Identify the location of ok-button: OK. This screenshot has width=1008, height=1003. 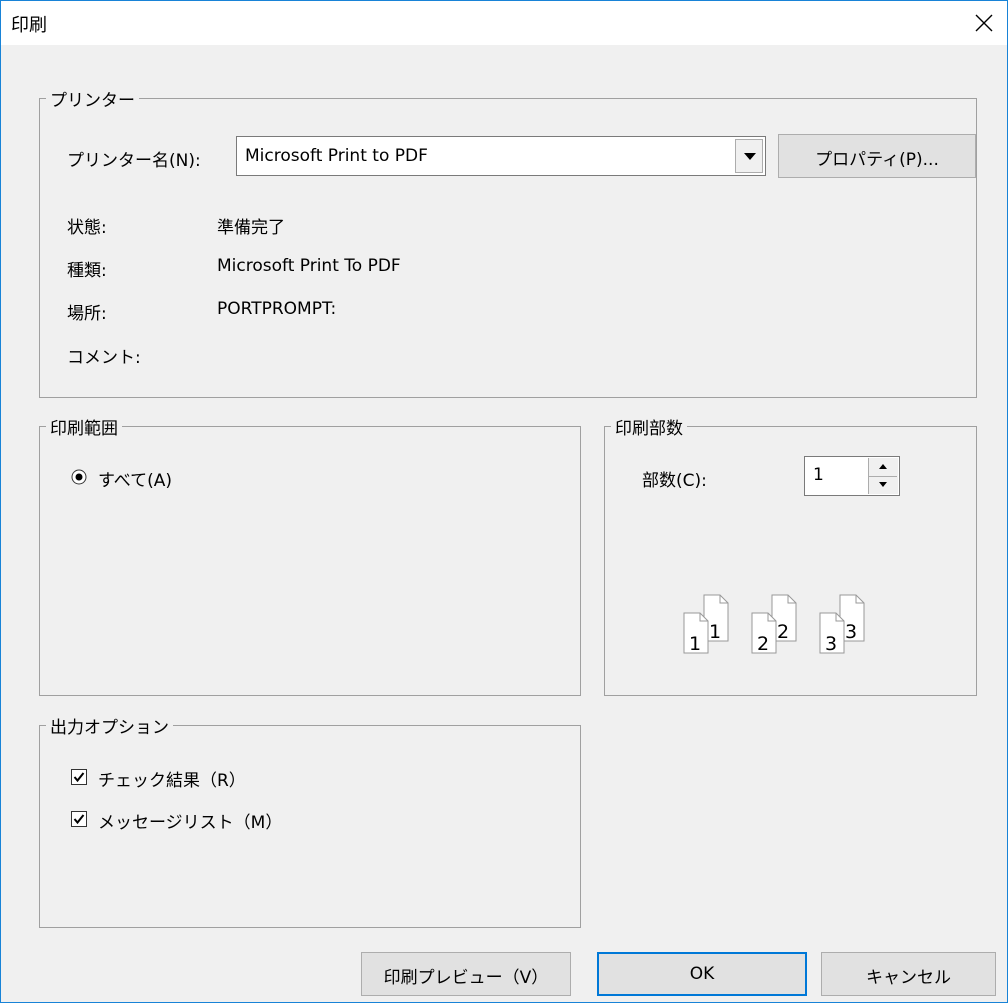
(702, 974).